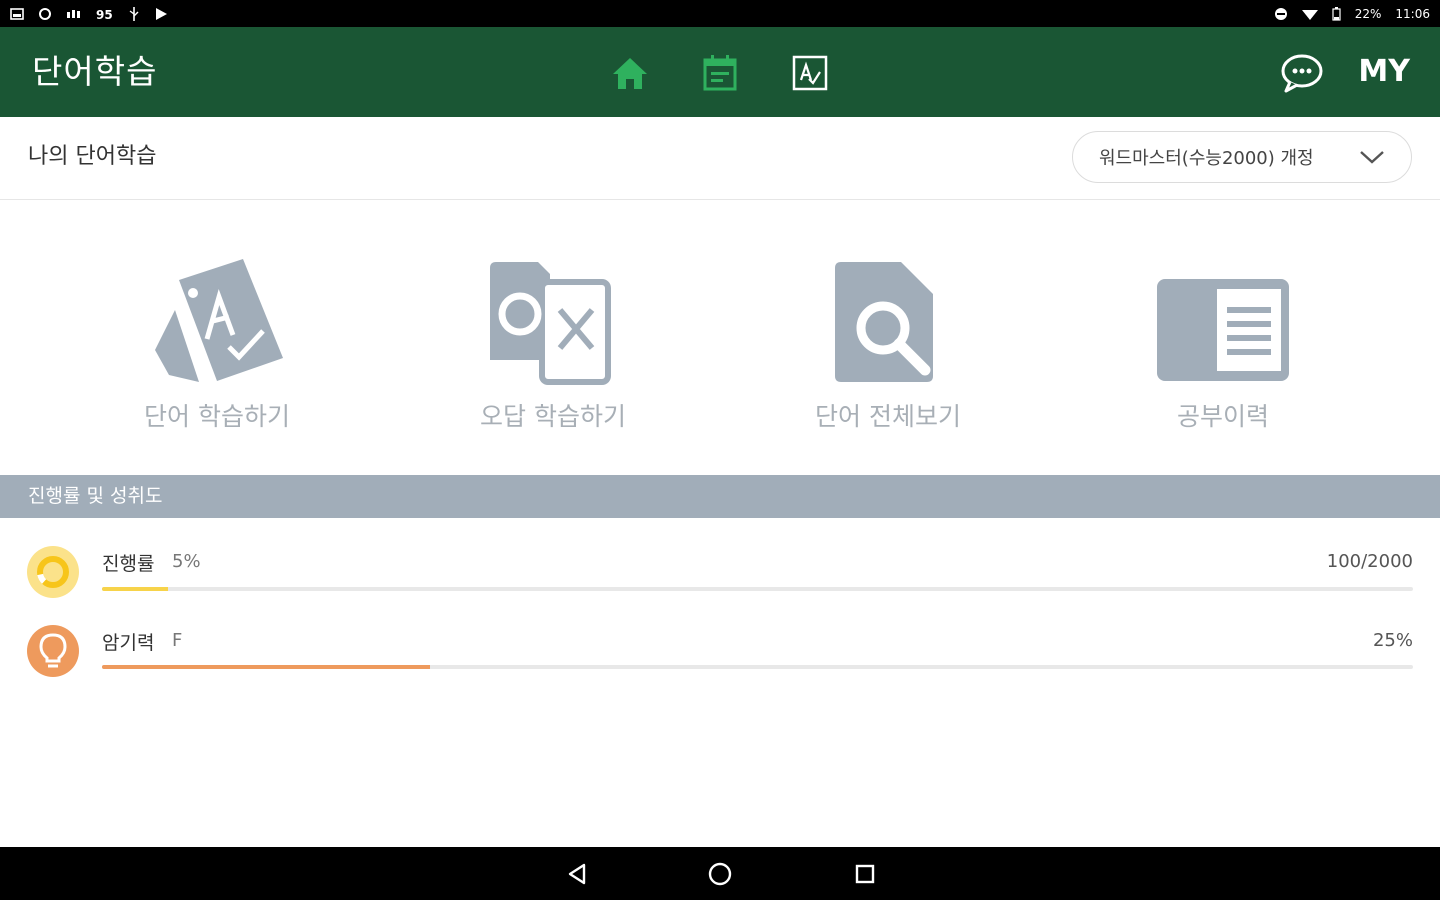  Describe the element at coordinates (45, 14) in the screenshot. I see `sync-icon` at that location.